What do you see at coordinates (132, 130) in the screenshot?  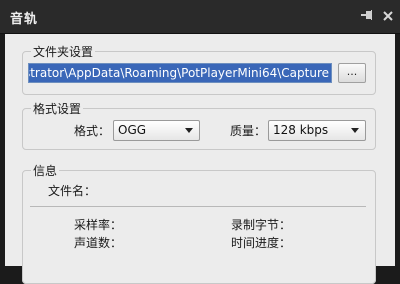 I see `format-dropdown-value: OGG` at bounding box center [132, 130].